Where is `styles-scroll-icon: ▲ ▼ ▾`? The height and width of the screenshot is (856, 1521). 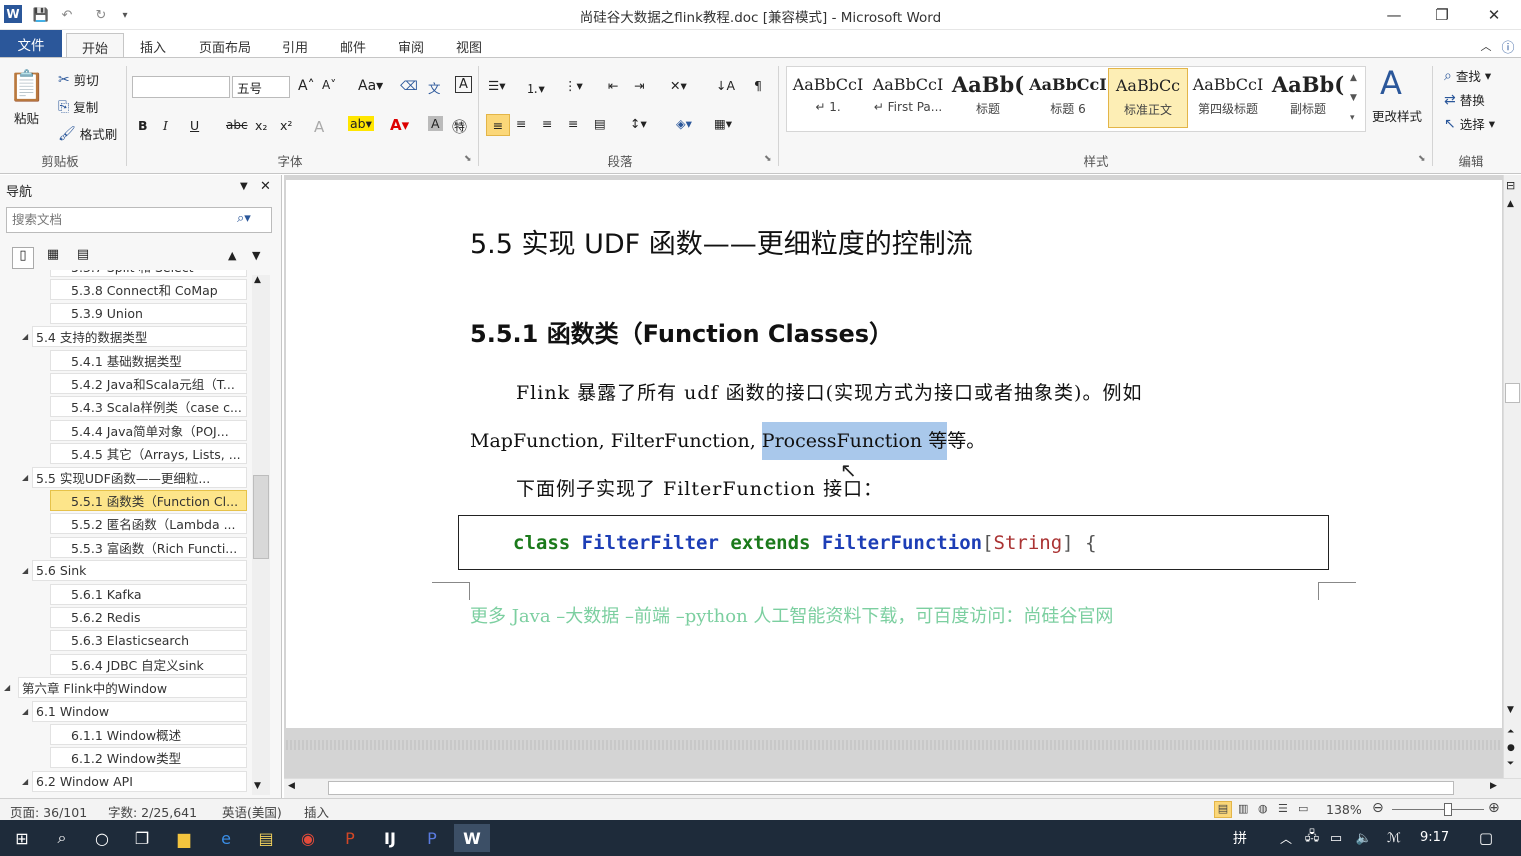
styles-scroll-icon: ▲ ▼ ▾ is located at coordinates (1353, 98).